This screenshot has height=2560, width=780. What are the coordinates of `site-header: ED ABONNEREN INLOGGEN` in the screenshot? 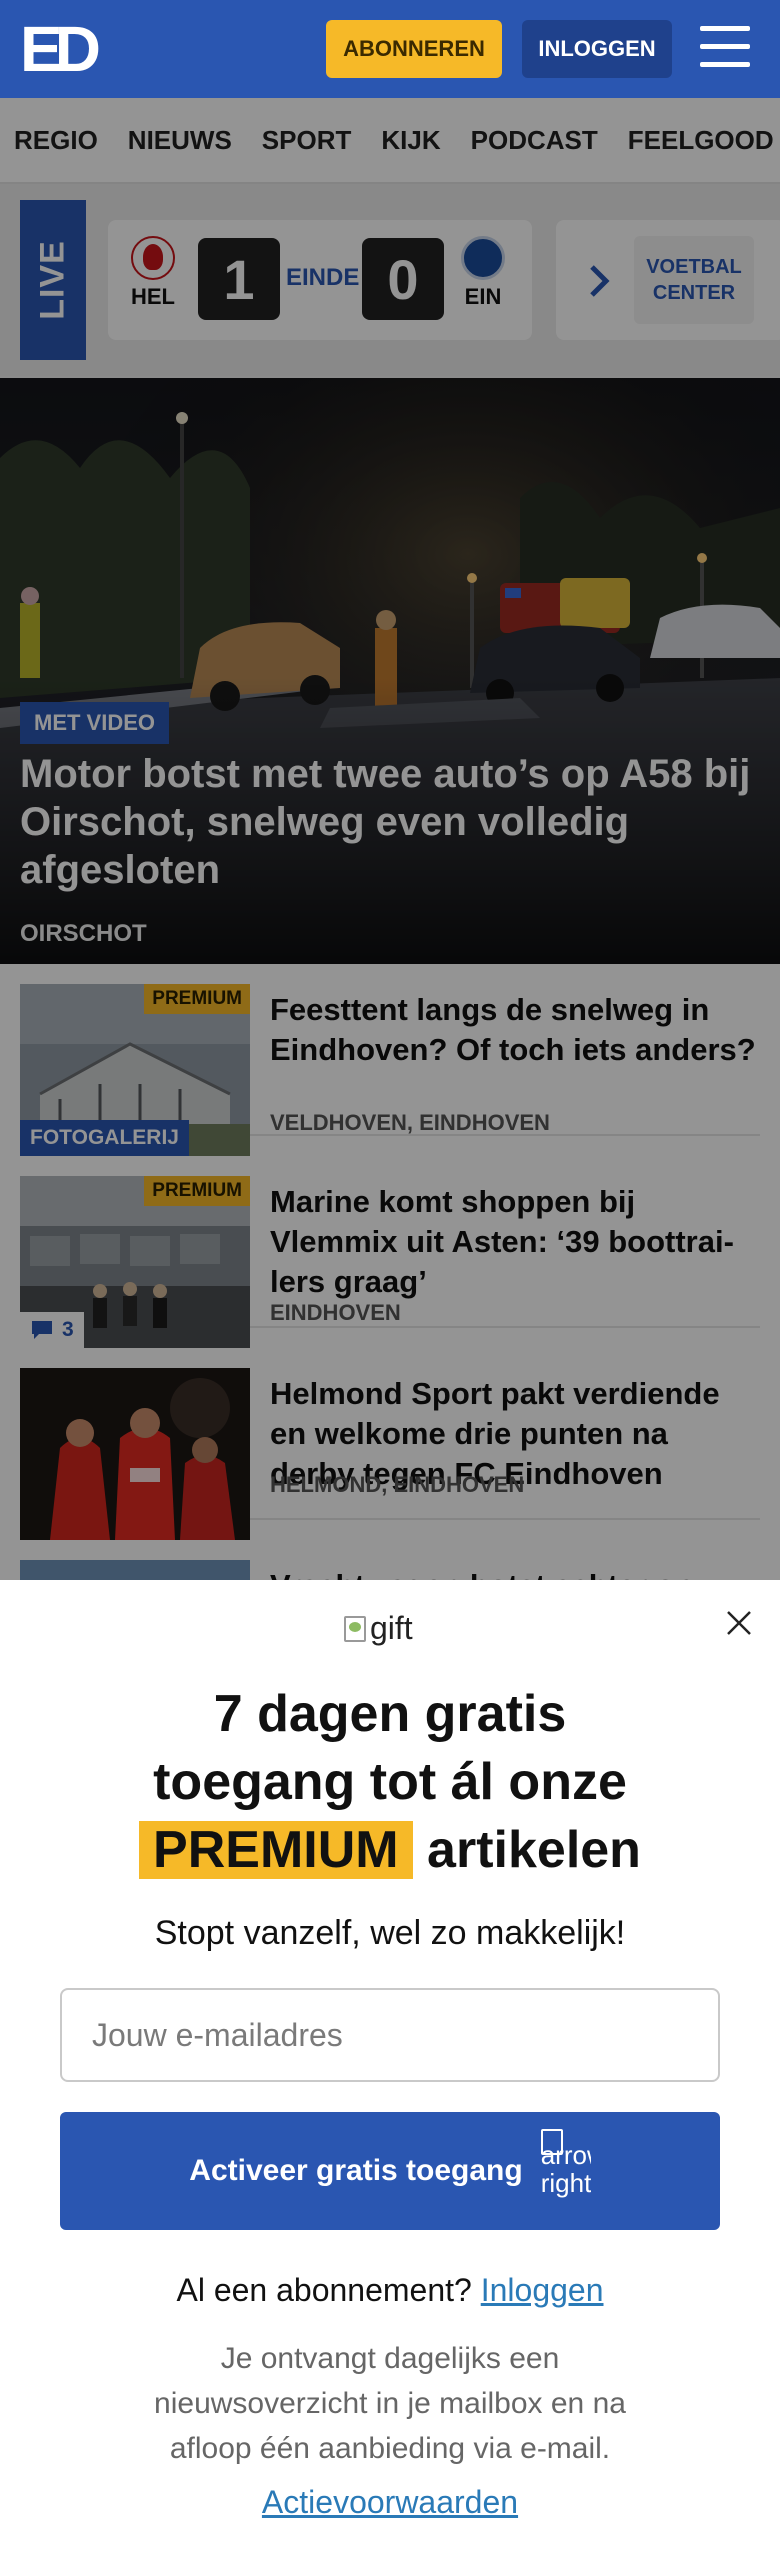 It's located at (390, 49).